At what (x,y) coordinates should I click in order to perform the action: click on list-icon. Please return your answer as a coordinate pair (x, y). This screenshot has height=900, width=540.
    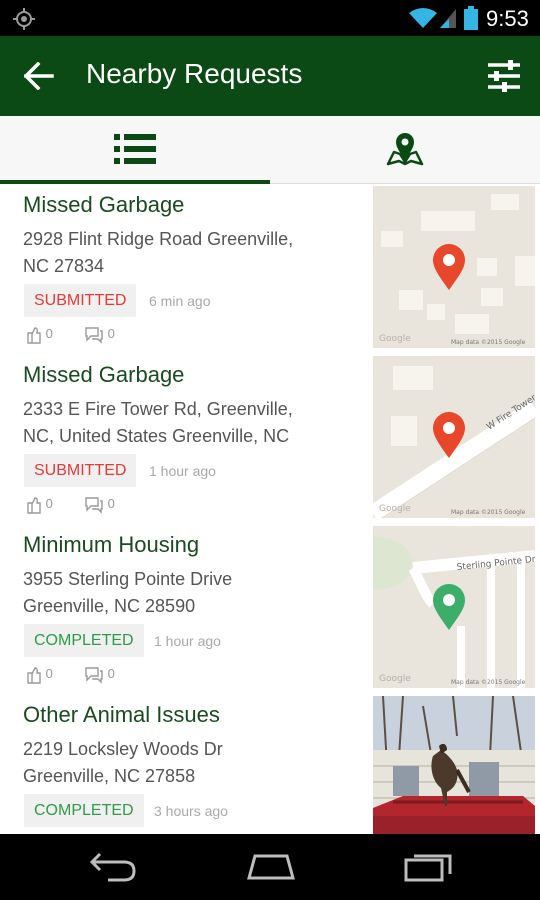
    Looking at the image, I should click on (135, 149).